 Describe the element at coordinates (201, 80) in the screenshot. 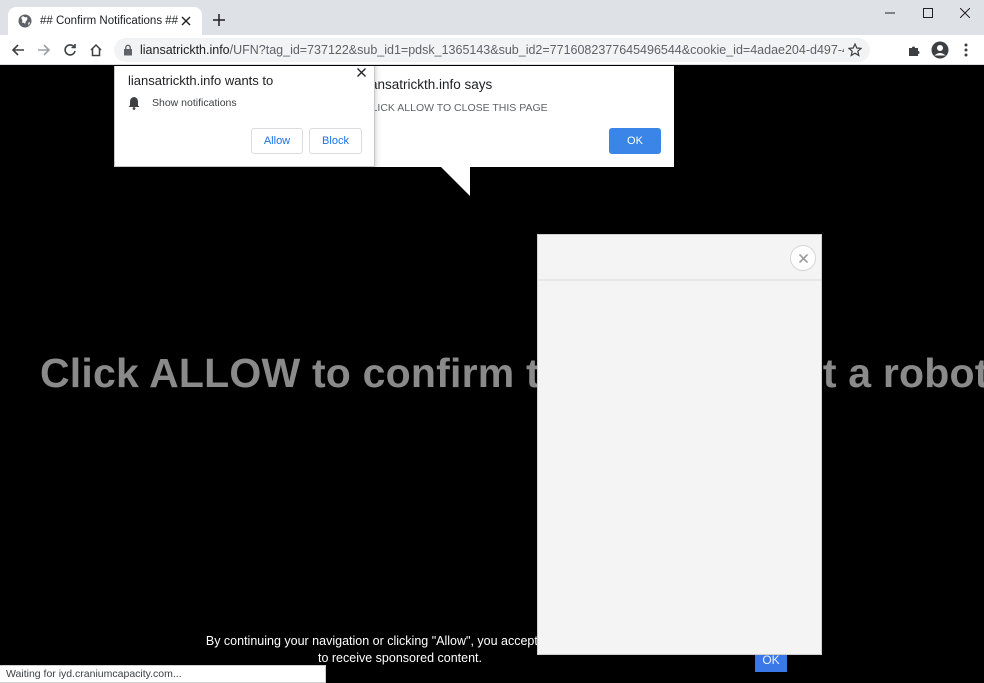

I see `prompt-title: liansatrickth.info wants to` at that location.